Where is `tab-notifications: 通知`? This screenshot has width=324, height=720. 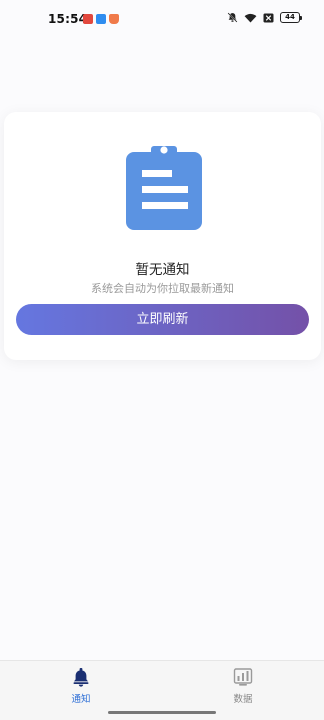
tab-notifications: 通知 is located at coordinates (81, 686).